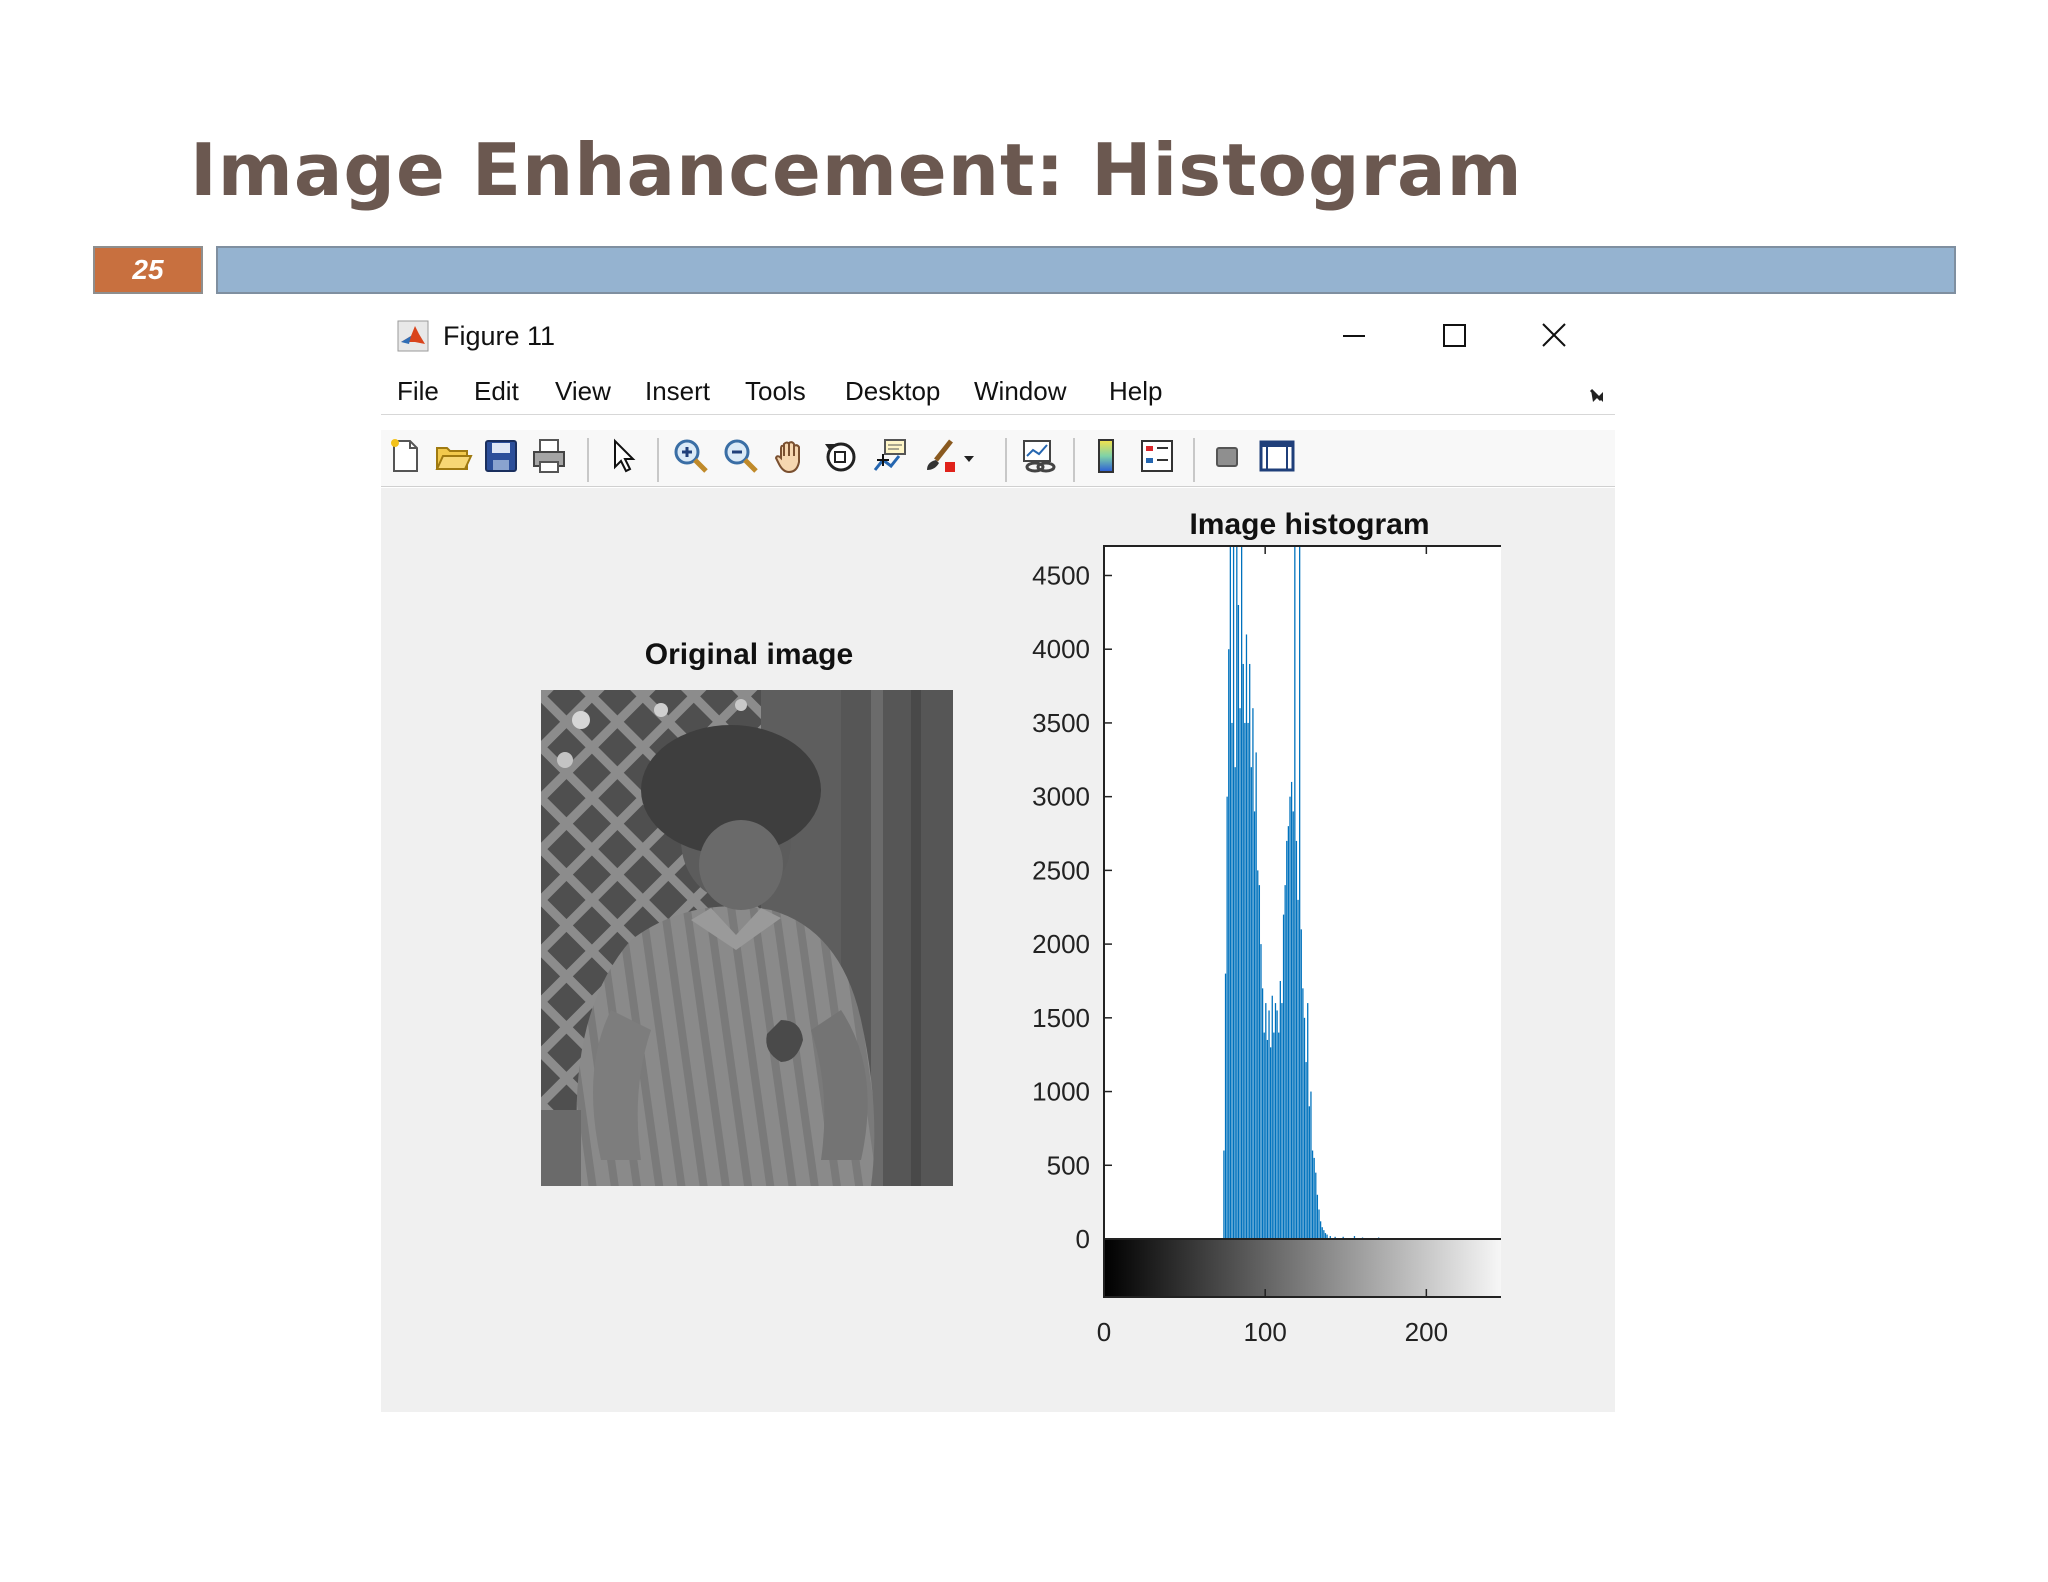 The image size is (2048, 1582). Describe the element at coordinates (856, 170) in the screenshot. I see `slide-title: Image Enhancement: Histogram` at that location.